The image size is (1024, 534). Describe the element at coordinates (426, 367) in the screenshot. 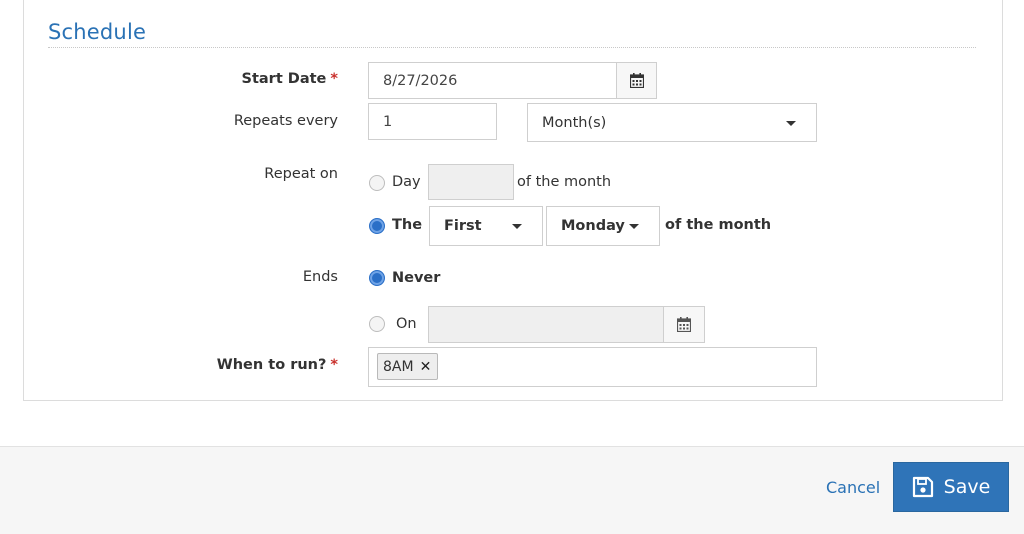

I see `close-icon: ✕` at that location.